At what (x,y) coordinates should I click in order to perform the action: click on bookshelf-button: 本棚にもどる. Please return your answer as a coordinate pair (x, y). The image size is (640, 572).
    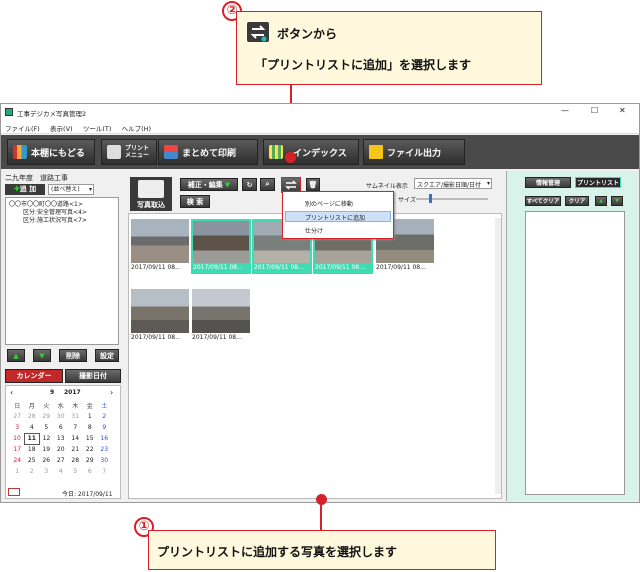
    Looking at the image, I should click on (51, 152).